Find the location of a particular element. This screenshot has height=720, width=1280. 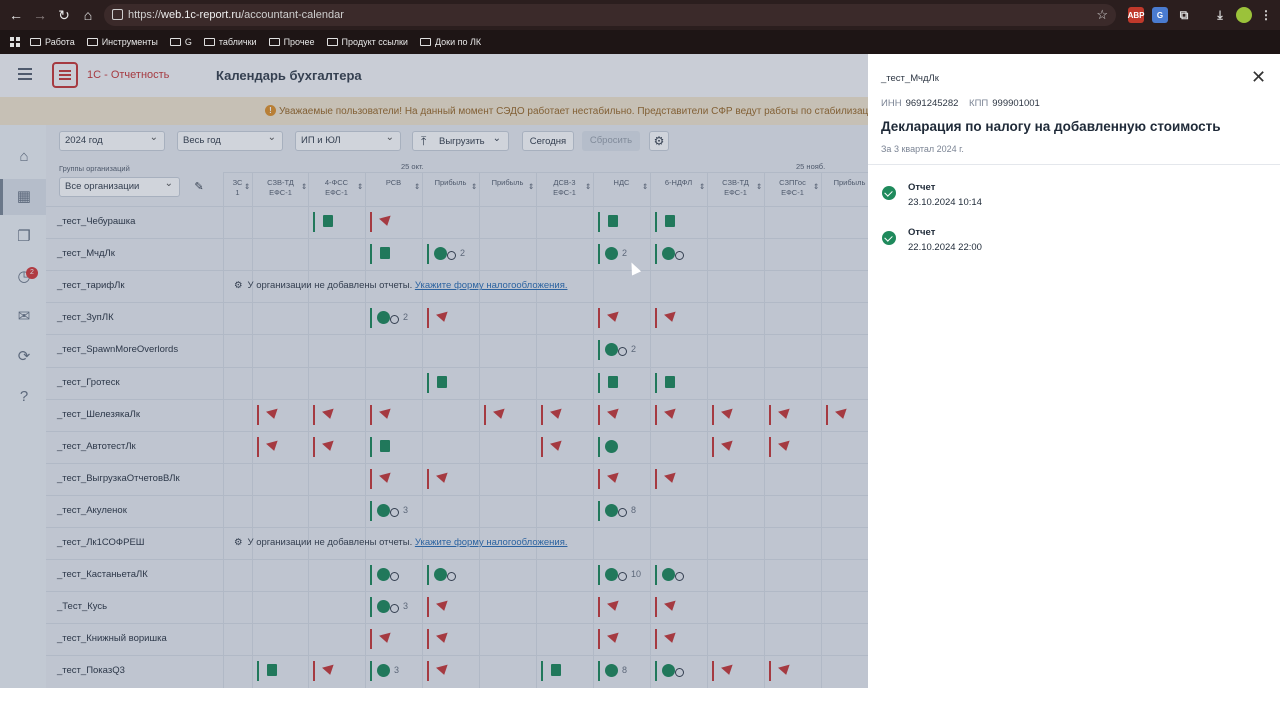

bookmark-item: таблички is located at coordinates (230, 42).